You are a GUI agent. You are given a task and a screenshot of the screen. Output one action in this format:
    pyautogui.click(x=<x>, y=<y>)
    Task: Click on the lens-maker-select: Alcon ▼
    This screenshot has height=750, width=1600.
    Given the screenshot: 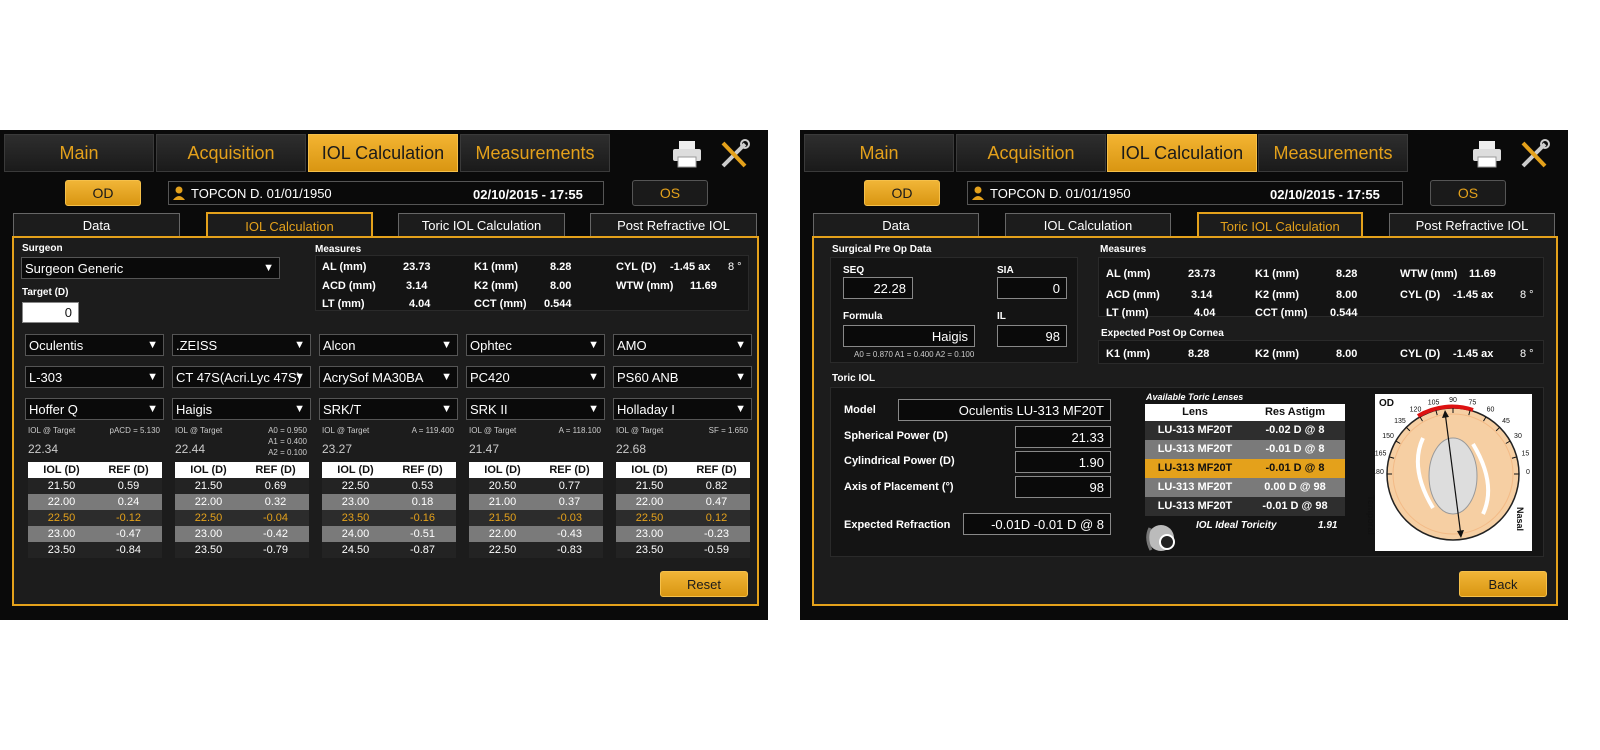 What is the action you would take?
    pyautogui.click(x=388, y=345)
    